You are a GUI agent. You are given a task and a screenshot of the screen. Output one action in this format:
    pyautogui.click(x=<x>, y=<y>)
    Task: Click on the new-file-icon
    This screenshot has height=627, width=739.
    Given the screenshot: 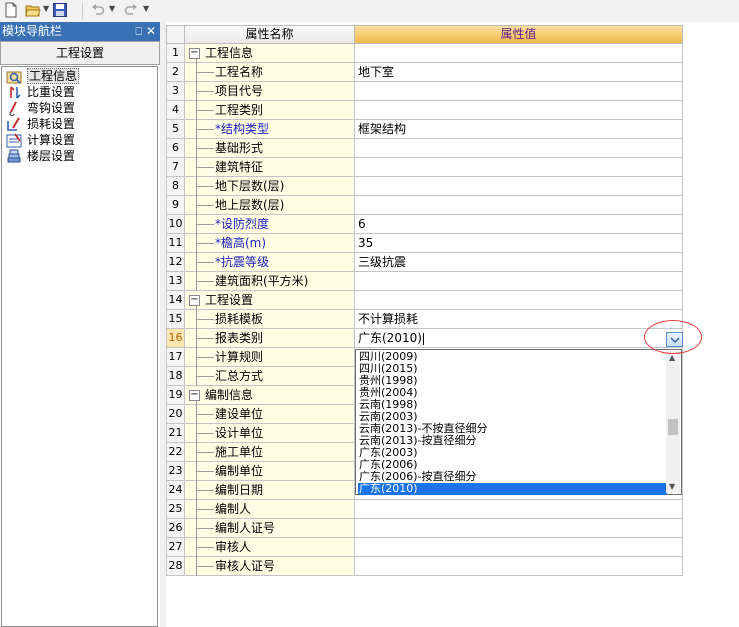 What is the action you would take?
    pyautogui.click(x=12, y=11)
    